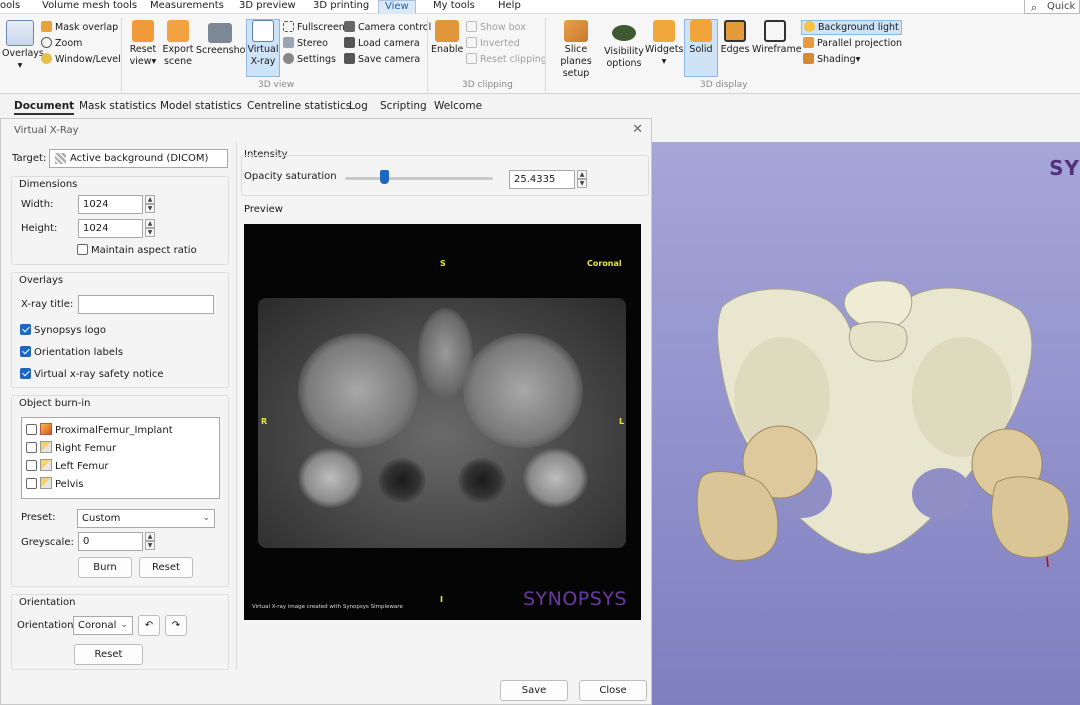  Describe the element at coordinates (71, 448) in the screenshot. I see `list-item: Right Femur` at that location.